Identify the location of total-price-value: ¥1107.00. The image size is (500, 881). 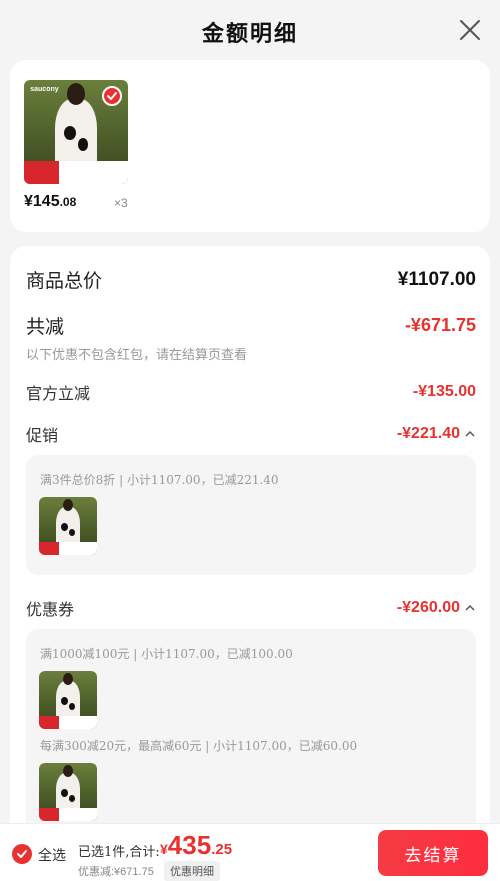
(436, 279).